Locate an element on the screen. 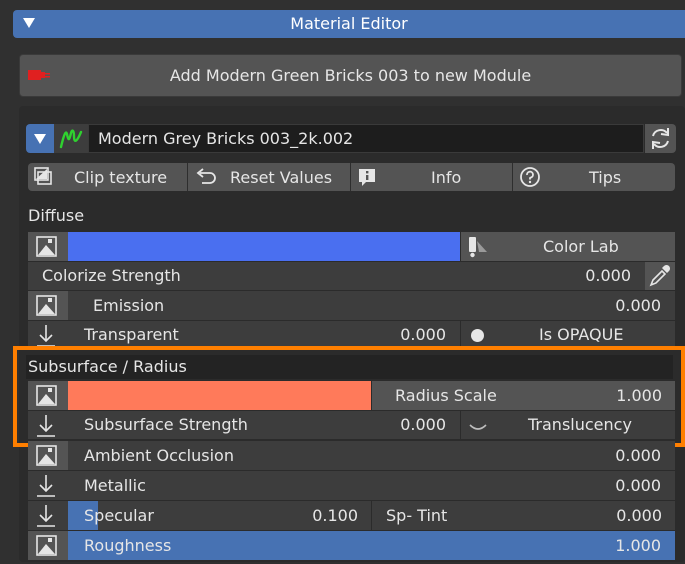 Image resolution: width=685 pixels, height=564 pixels. help-icon is located at coordinates (530, 177).